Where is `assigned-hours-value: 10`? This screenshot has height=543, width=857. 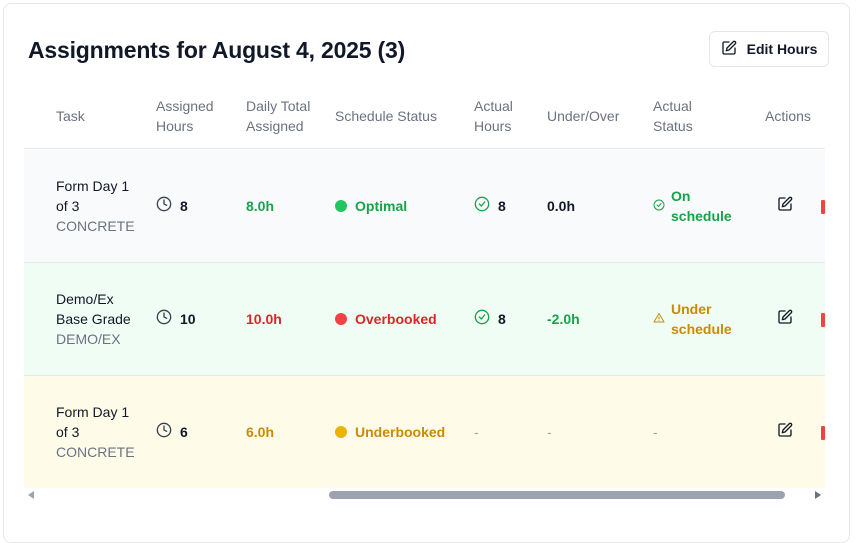
assigned-hours-value: 10 is located at coordinates (188, 319).